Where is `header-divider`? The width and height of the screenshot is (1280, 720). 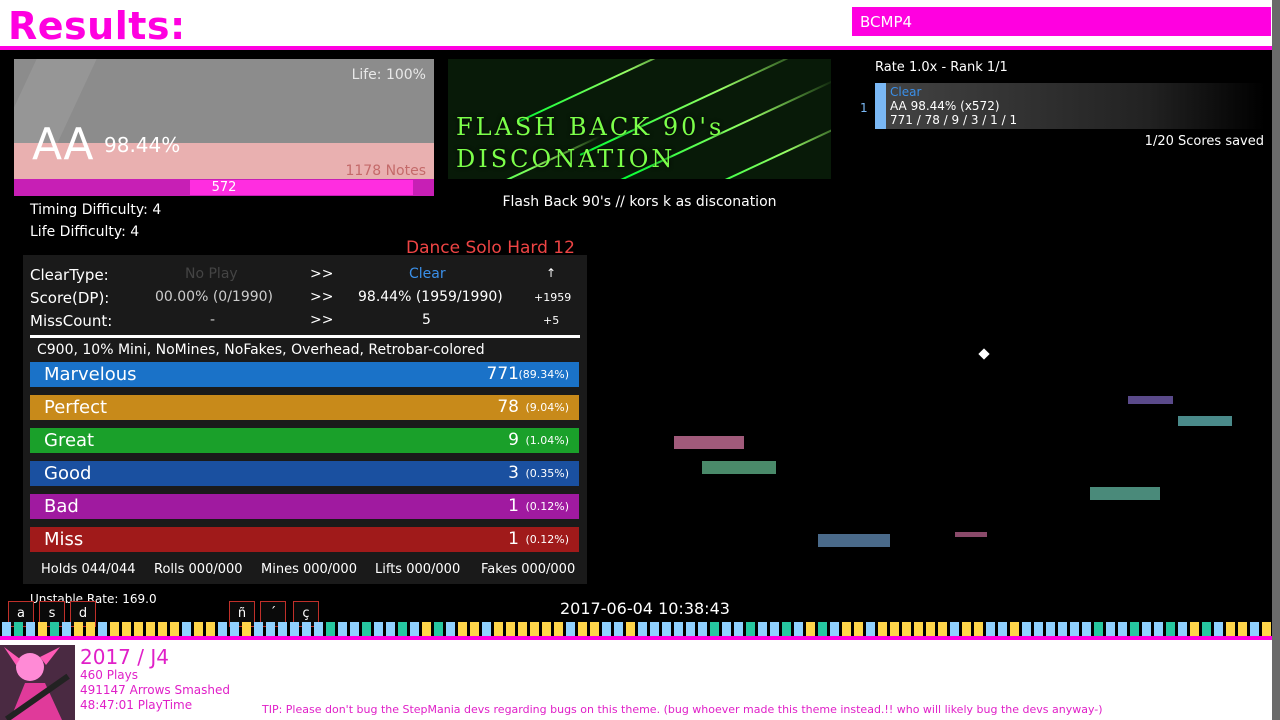 header-divider is located at coordinates (636, 48).